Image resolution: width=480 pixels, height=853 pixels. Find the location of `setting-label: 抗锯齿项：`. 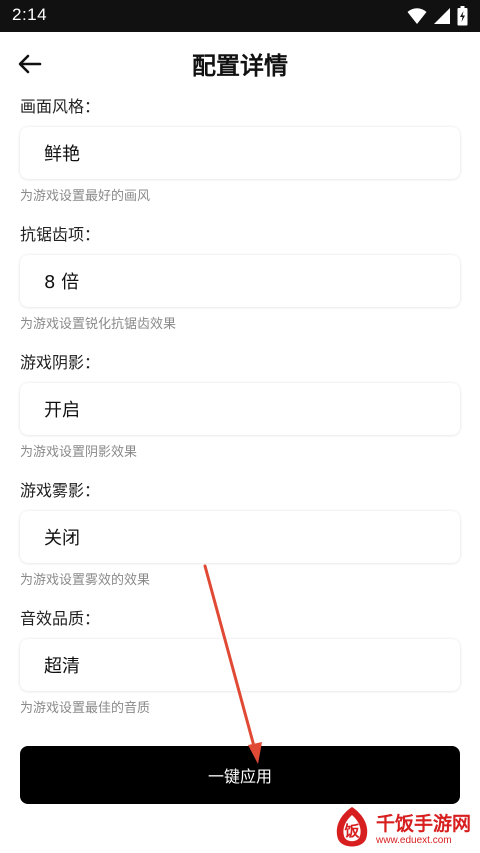

setting-label: 抗锯齿项： is located at coordinates (60, 234).